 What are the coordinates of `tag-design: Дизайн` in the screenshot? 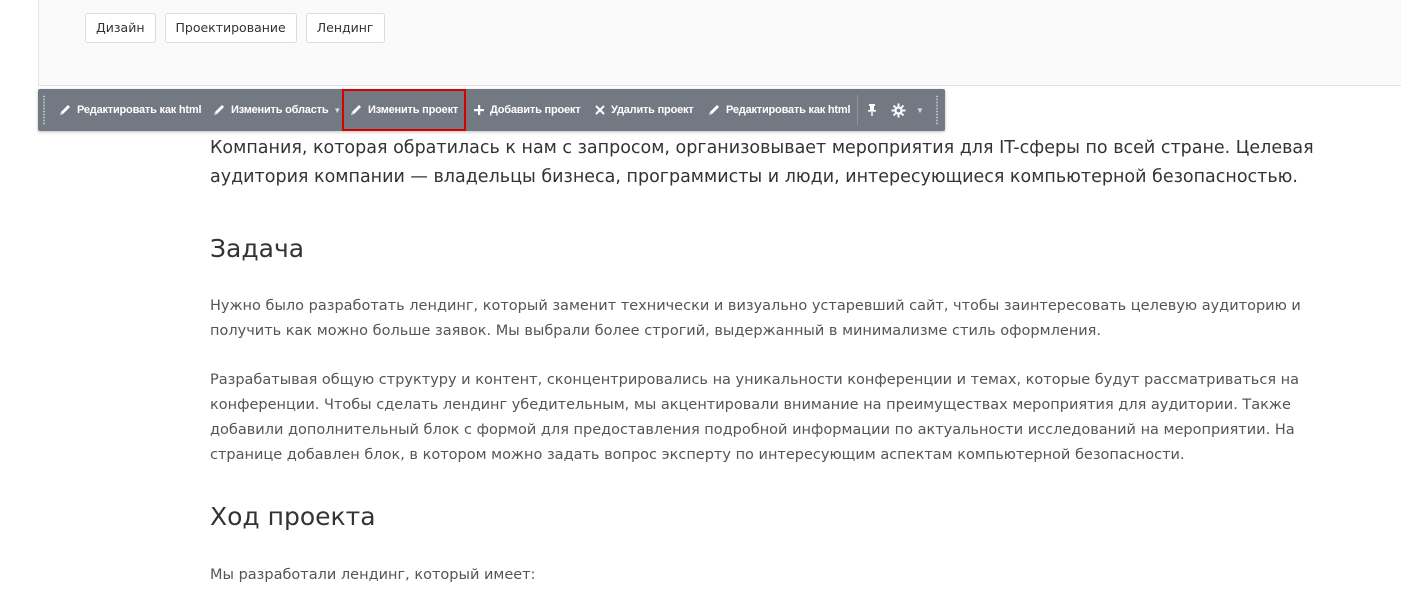 It's located at (120, 28).